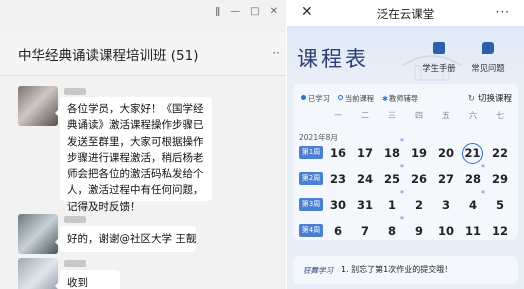 This screenshot has height=289, width=524. Describe the element at coordinates (488, 68) in the screenshot. I see `faq-label: 常见问题` at that location.